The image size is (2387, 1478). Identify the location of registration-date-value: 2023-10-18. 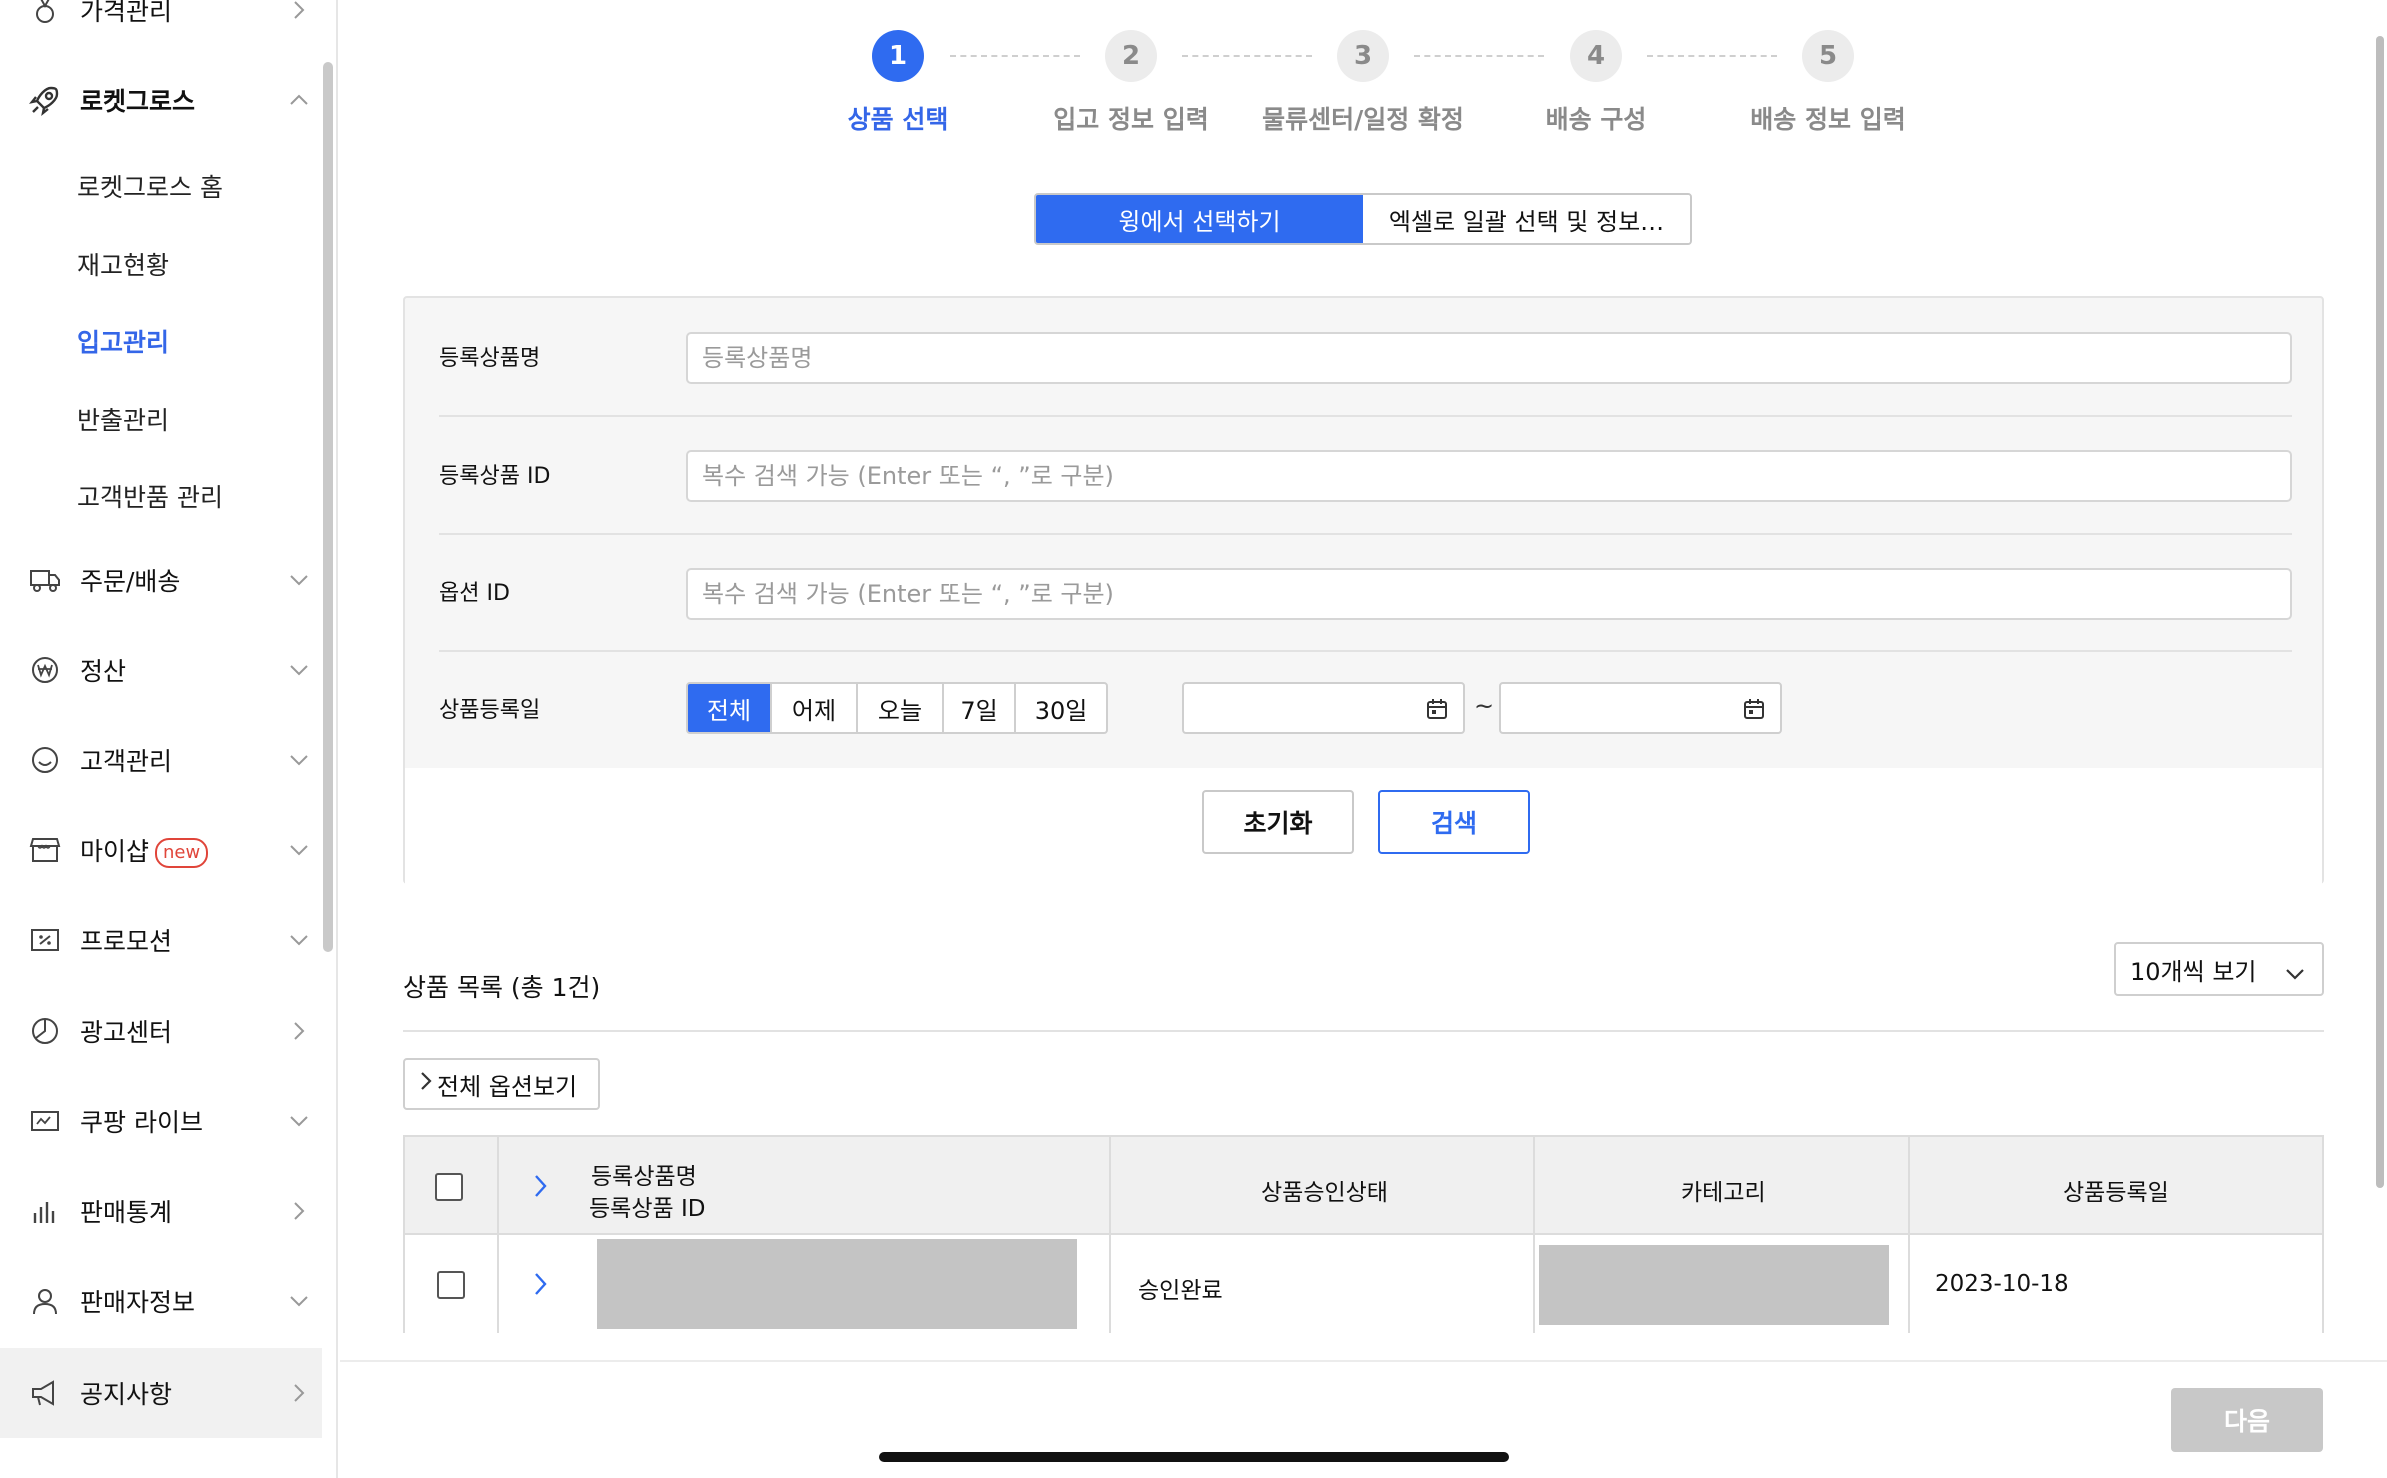
(2002, 1284).